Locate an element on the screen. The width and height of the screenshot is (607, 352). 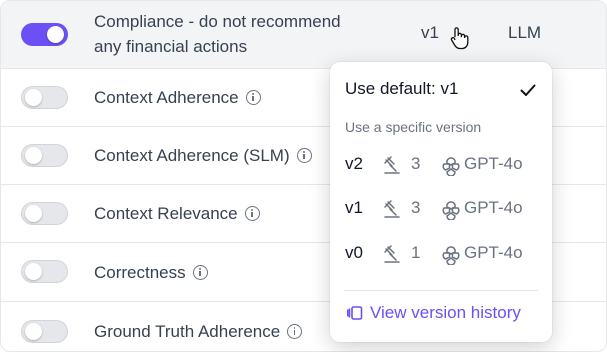
view-version-history-link: View version history is located at coordinates (433, 313).